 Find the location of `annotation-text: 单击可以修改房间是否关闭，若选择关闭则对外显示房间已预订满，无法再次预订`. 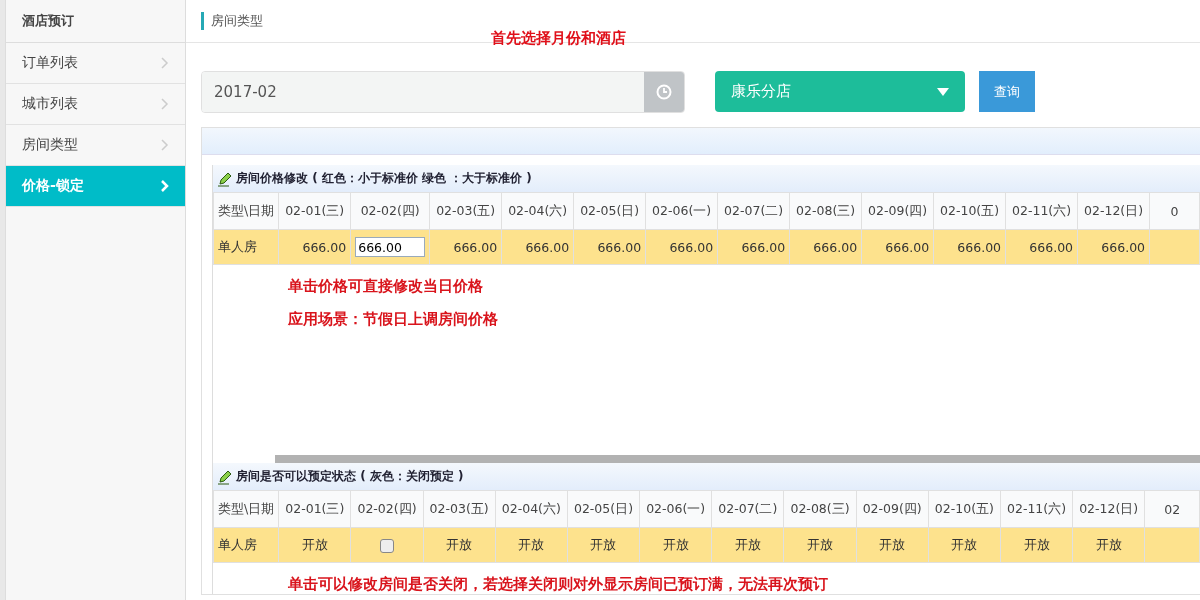

annotation-text: 单击可以修改房间是否关闭，若选择关闭则对外显示房间已预订满，无法再次预订 is located at coordinates (558, 584).